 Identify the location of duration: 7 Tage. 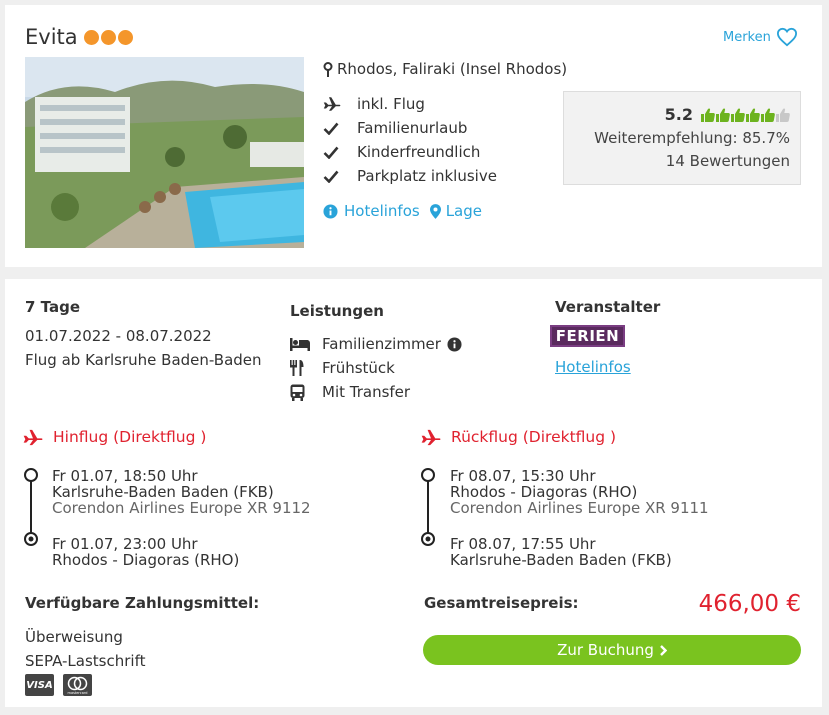
(52, 307).